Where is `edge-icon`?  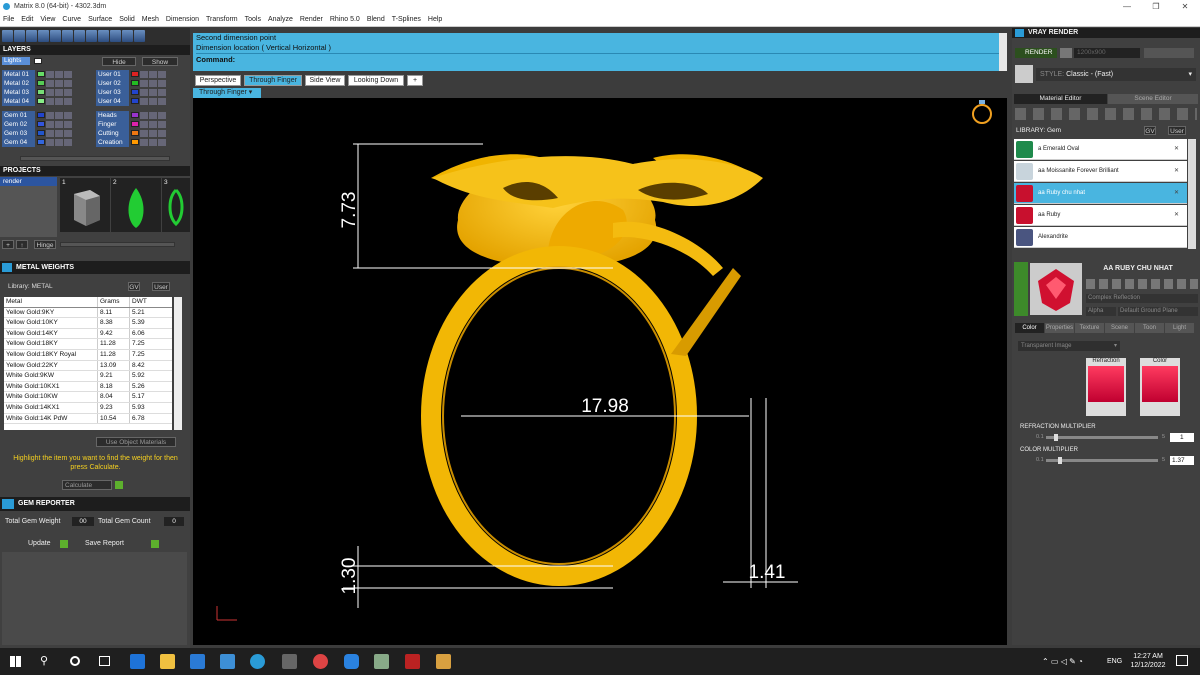
edge-icon is located at coordinates (137, 661).